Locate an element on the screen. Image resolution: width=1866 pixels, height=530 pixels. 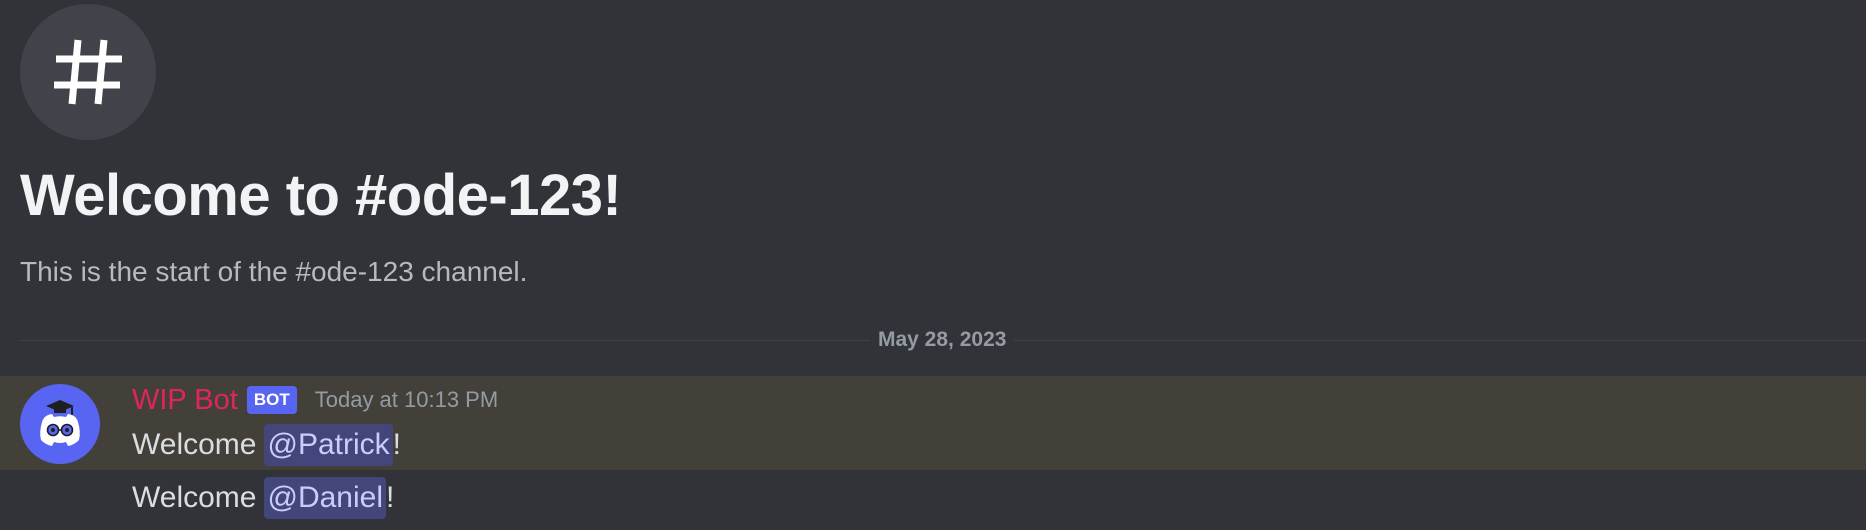
discord-bot-avatar-icon is located at coordinates (60, 423).